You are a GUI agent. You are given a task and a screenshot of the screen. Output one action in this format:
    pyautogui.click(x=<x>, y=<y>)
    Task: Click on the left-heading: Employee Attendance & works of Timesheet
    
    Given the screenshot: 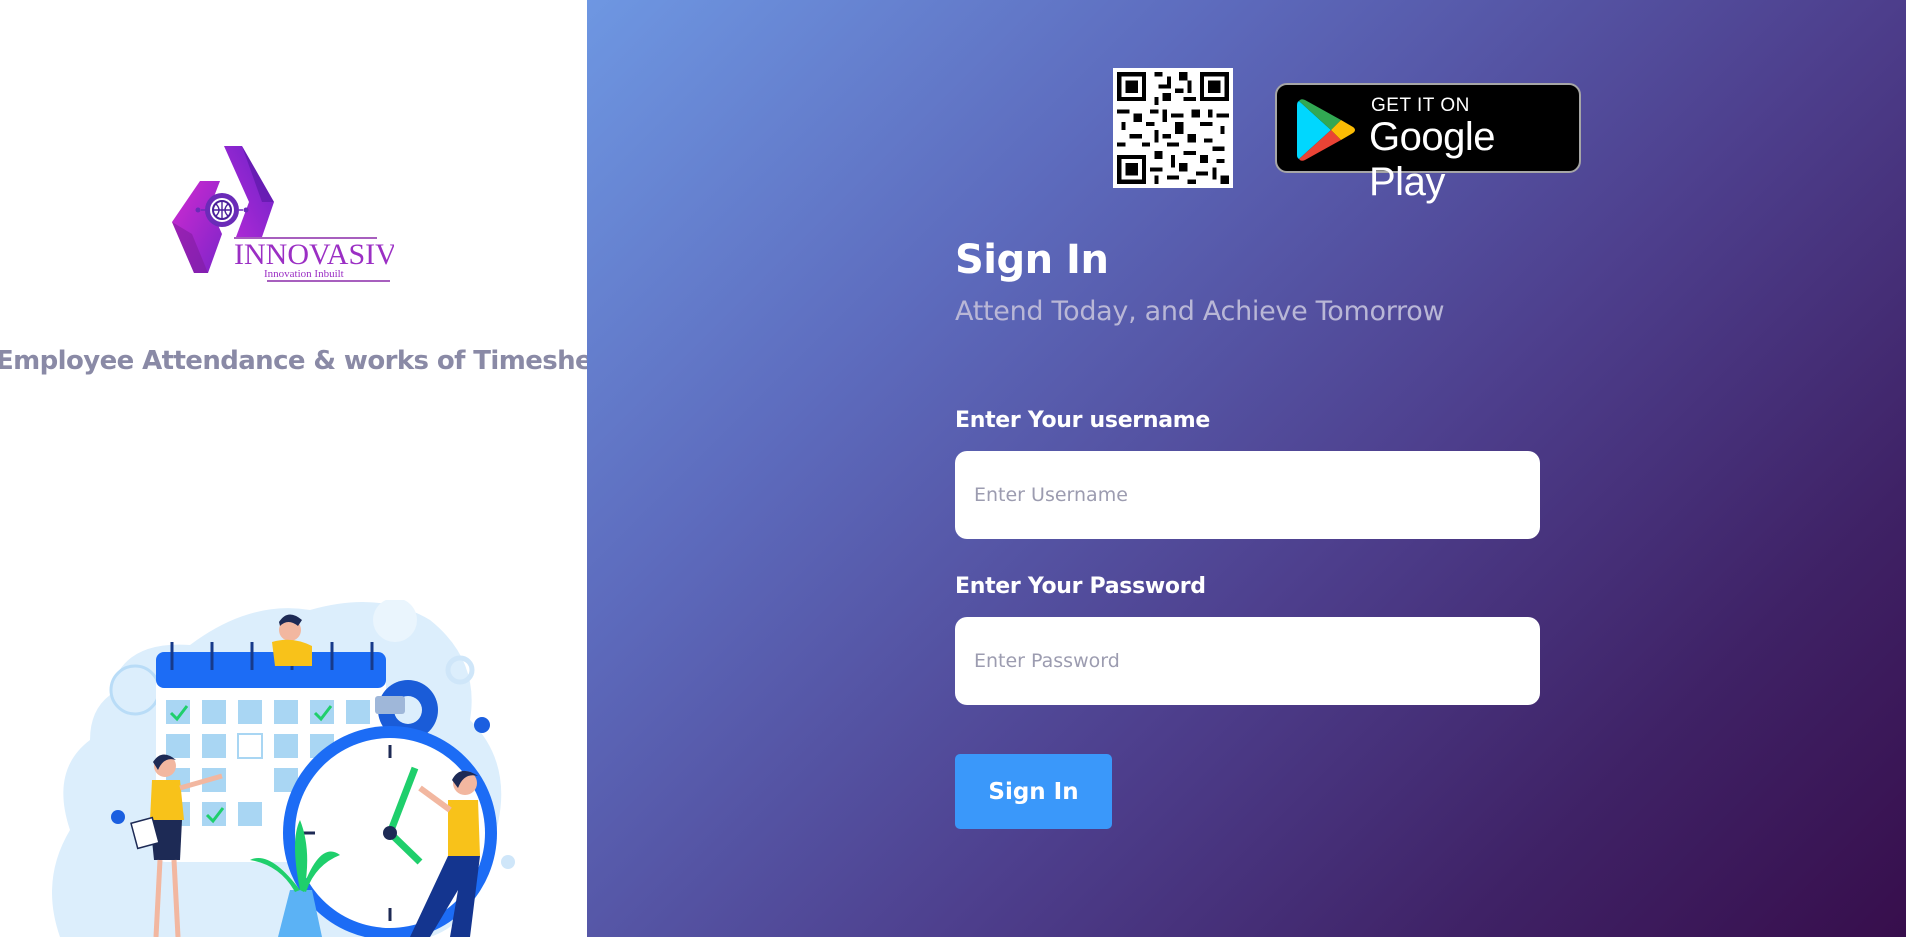 What is the action you would take?
    pyautogui.click(x=293, y=361)
    